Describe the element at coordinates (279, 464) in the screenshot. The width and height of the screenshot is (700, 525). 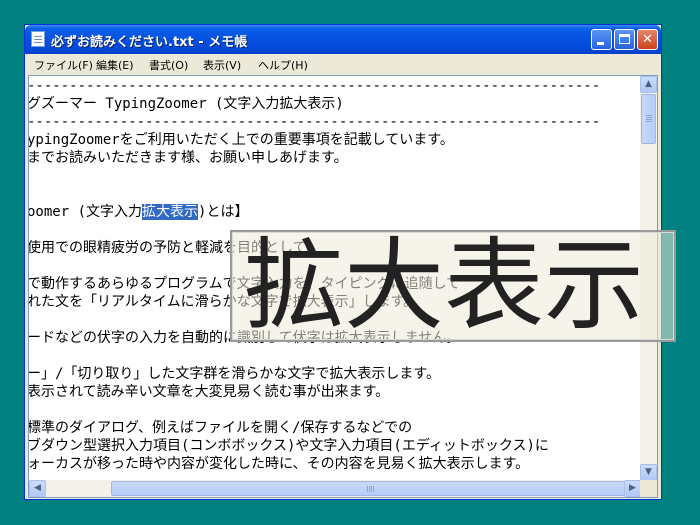
I see `text-line: ォーカスが移った時や内容が変化した時に、その内容を見易く拡大表示します。` at that location.